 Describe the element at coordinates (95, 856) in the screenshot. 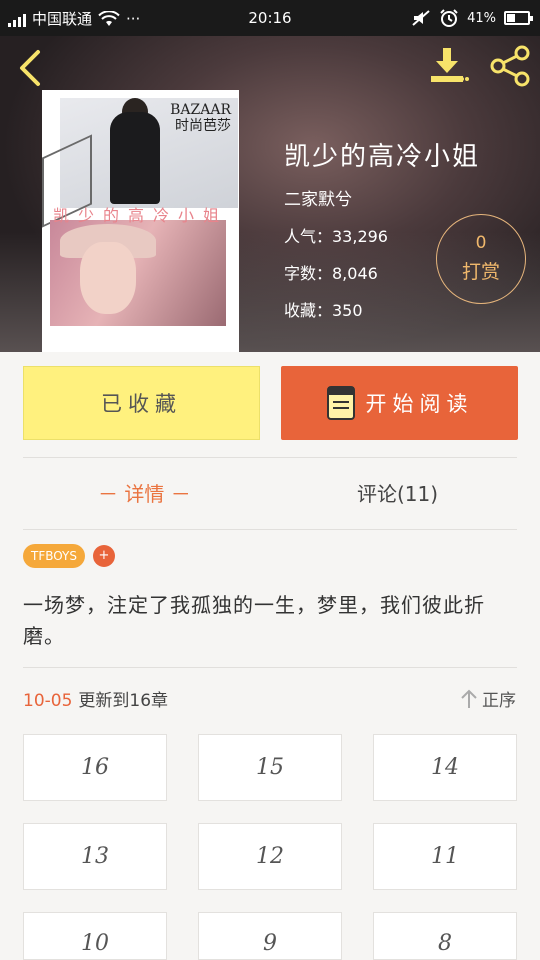

I see `chapter-item: 13` at that location.